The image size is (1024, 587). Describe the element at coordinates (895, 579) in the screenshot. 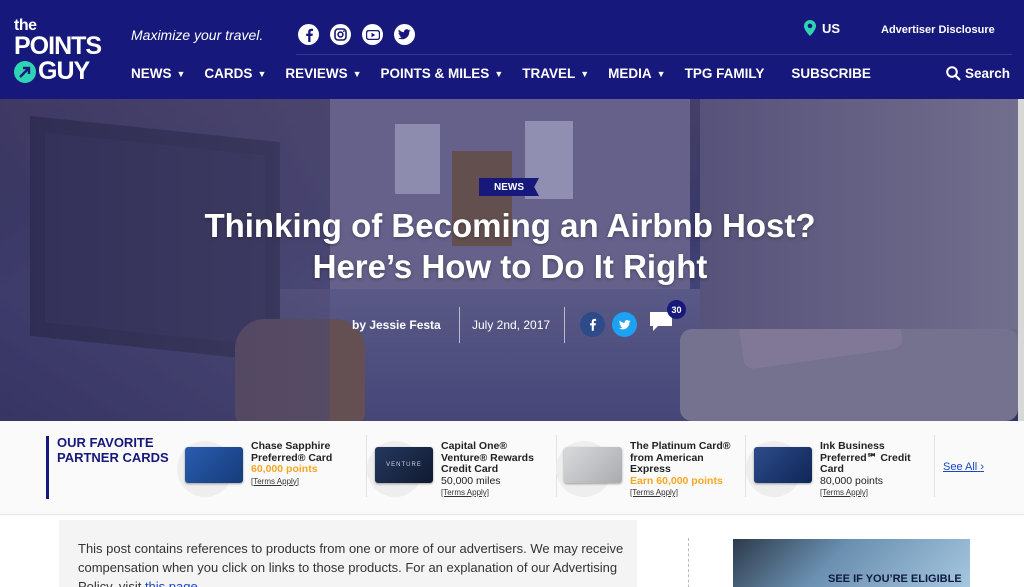

I see `ad-headline: SEE IF YOU’RE ELIGIBLE` at that location.